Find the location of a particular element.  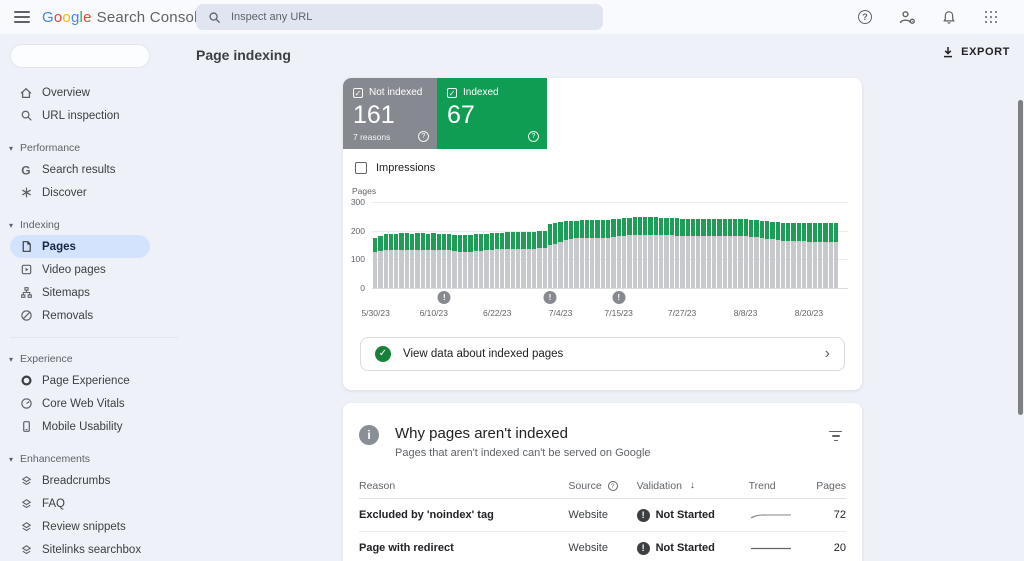

property-selector is located at coordinates (80, 56).